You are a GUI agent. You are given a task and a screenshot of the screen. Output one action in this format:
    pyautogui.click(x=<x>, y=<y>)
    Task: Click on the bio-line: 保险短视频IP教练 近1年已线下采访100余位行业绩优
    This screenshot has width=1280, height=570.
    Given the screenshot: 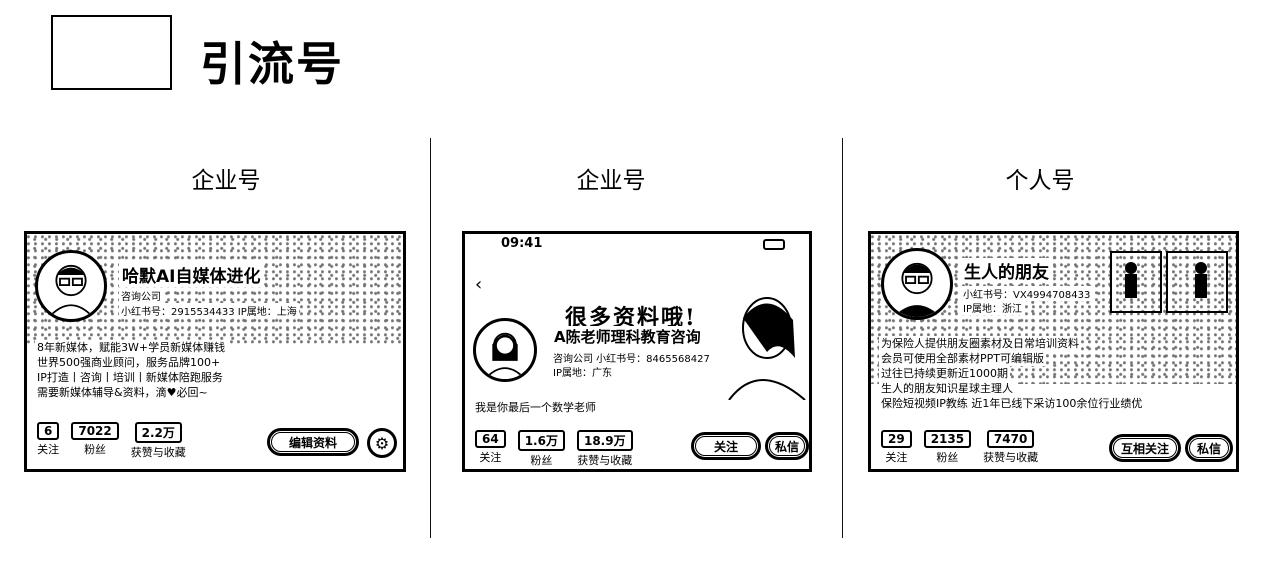 What is the action you would take?
    pyautogui.click(x=1012, y=403)
    